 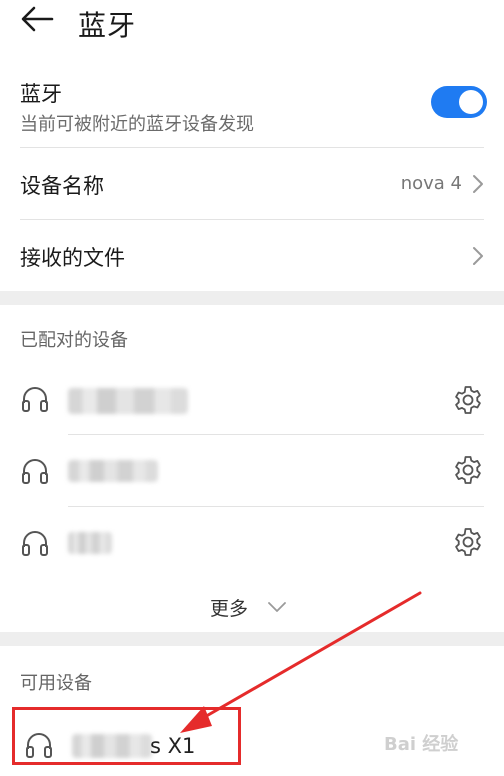 What do you see at coordinates (72, 258) in the screenshot?
I see `received-files-label: 接收的文件` at bounding box center [72, 258].